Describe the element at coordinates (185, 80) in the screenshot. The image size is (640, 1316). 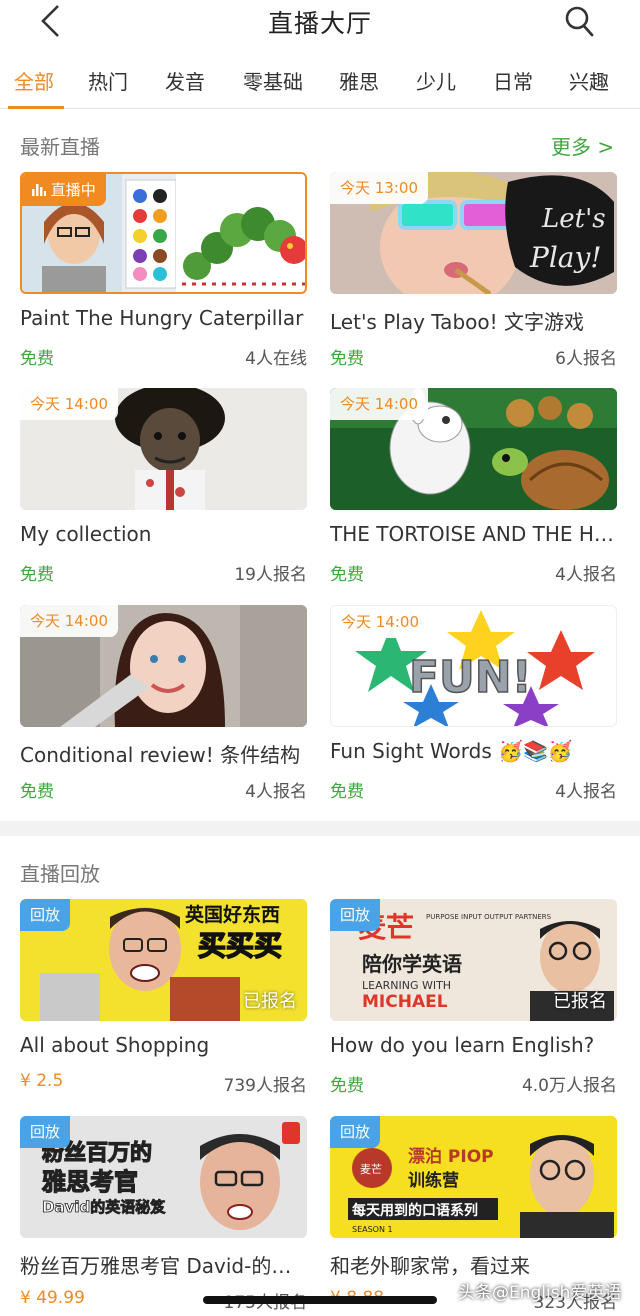
I see `tab-pronunciation: 发音` at that location.